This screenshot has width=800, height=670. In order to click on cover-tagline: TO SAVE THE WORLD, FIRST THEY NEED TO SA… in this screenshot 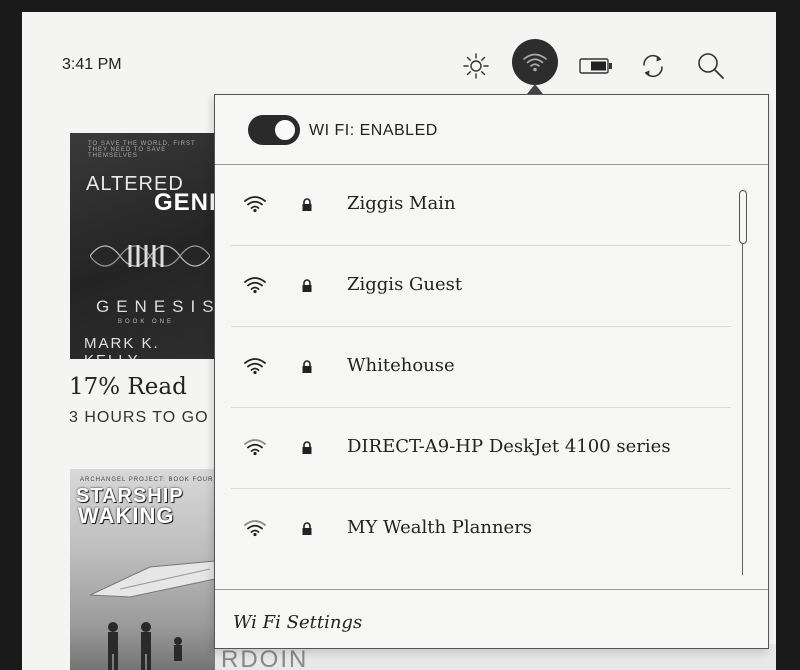, I will do `click(142, 150)`.